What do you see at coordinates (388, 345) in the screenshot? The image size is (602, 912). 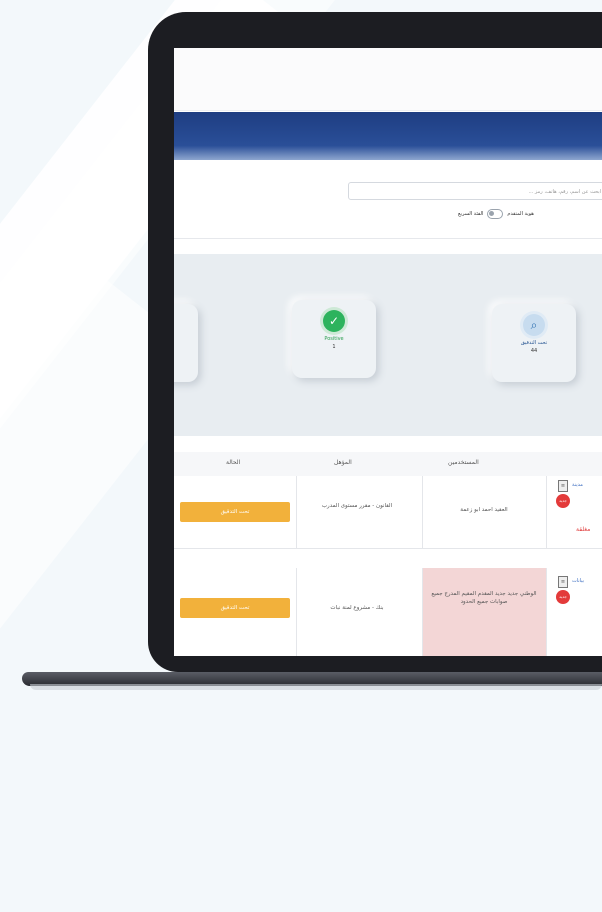 I see `stats-area: ✓ Positive 1 ⌕ تحت التدقيق 44` at bounding box center [388, 345].